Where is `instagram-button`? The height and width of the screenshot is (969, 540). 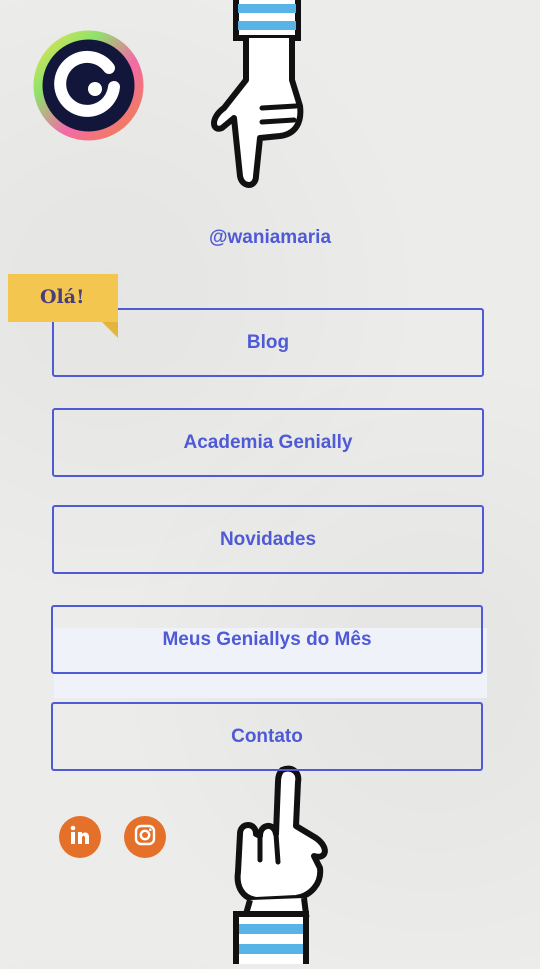
instagram-button is located at coordinates (145, 837).